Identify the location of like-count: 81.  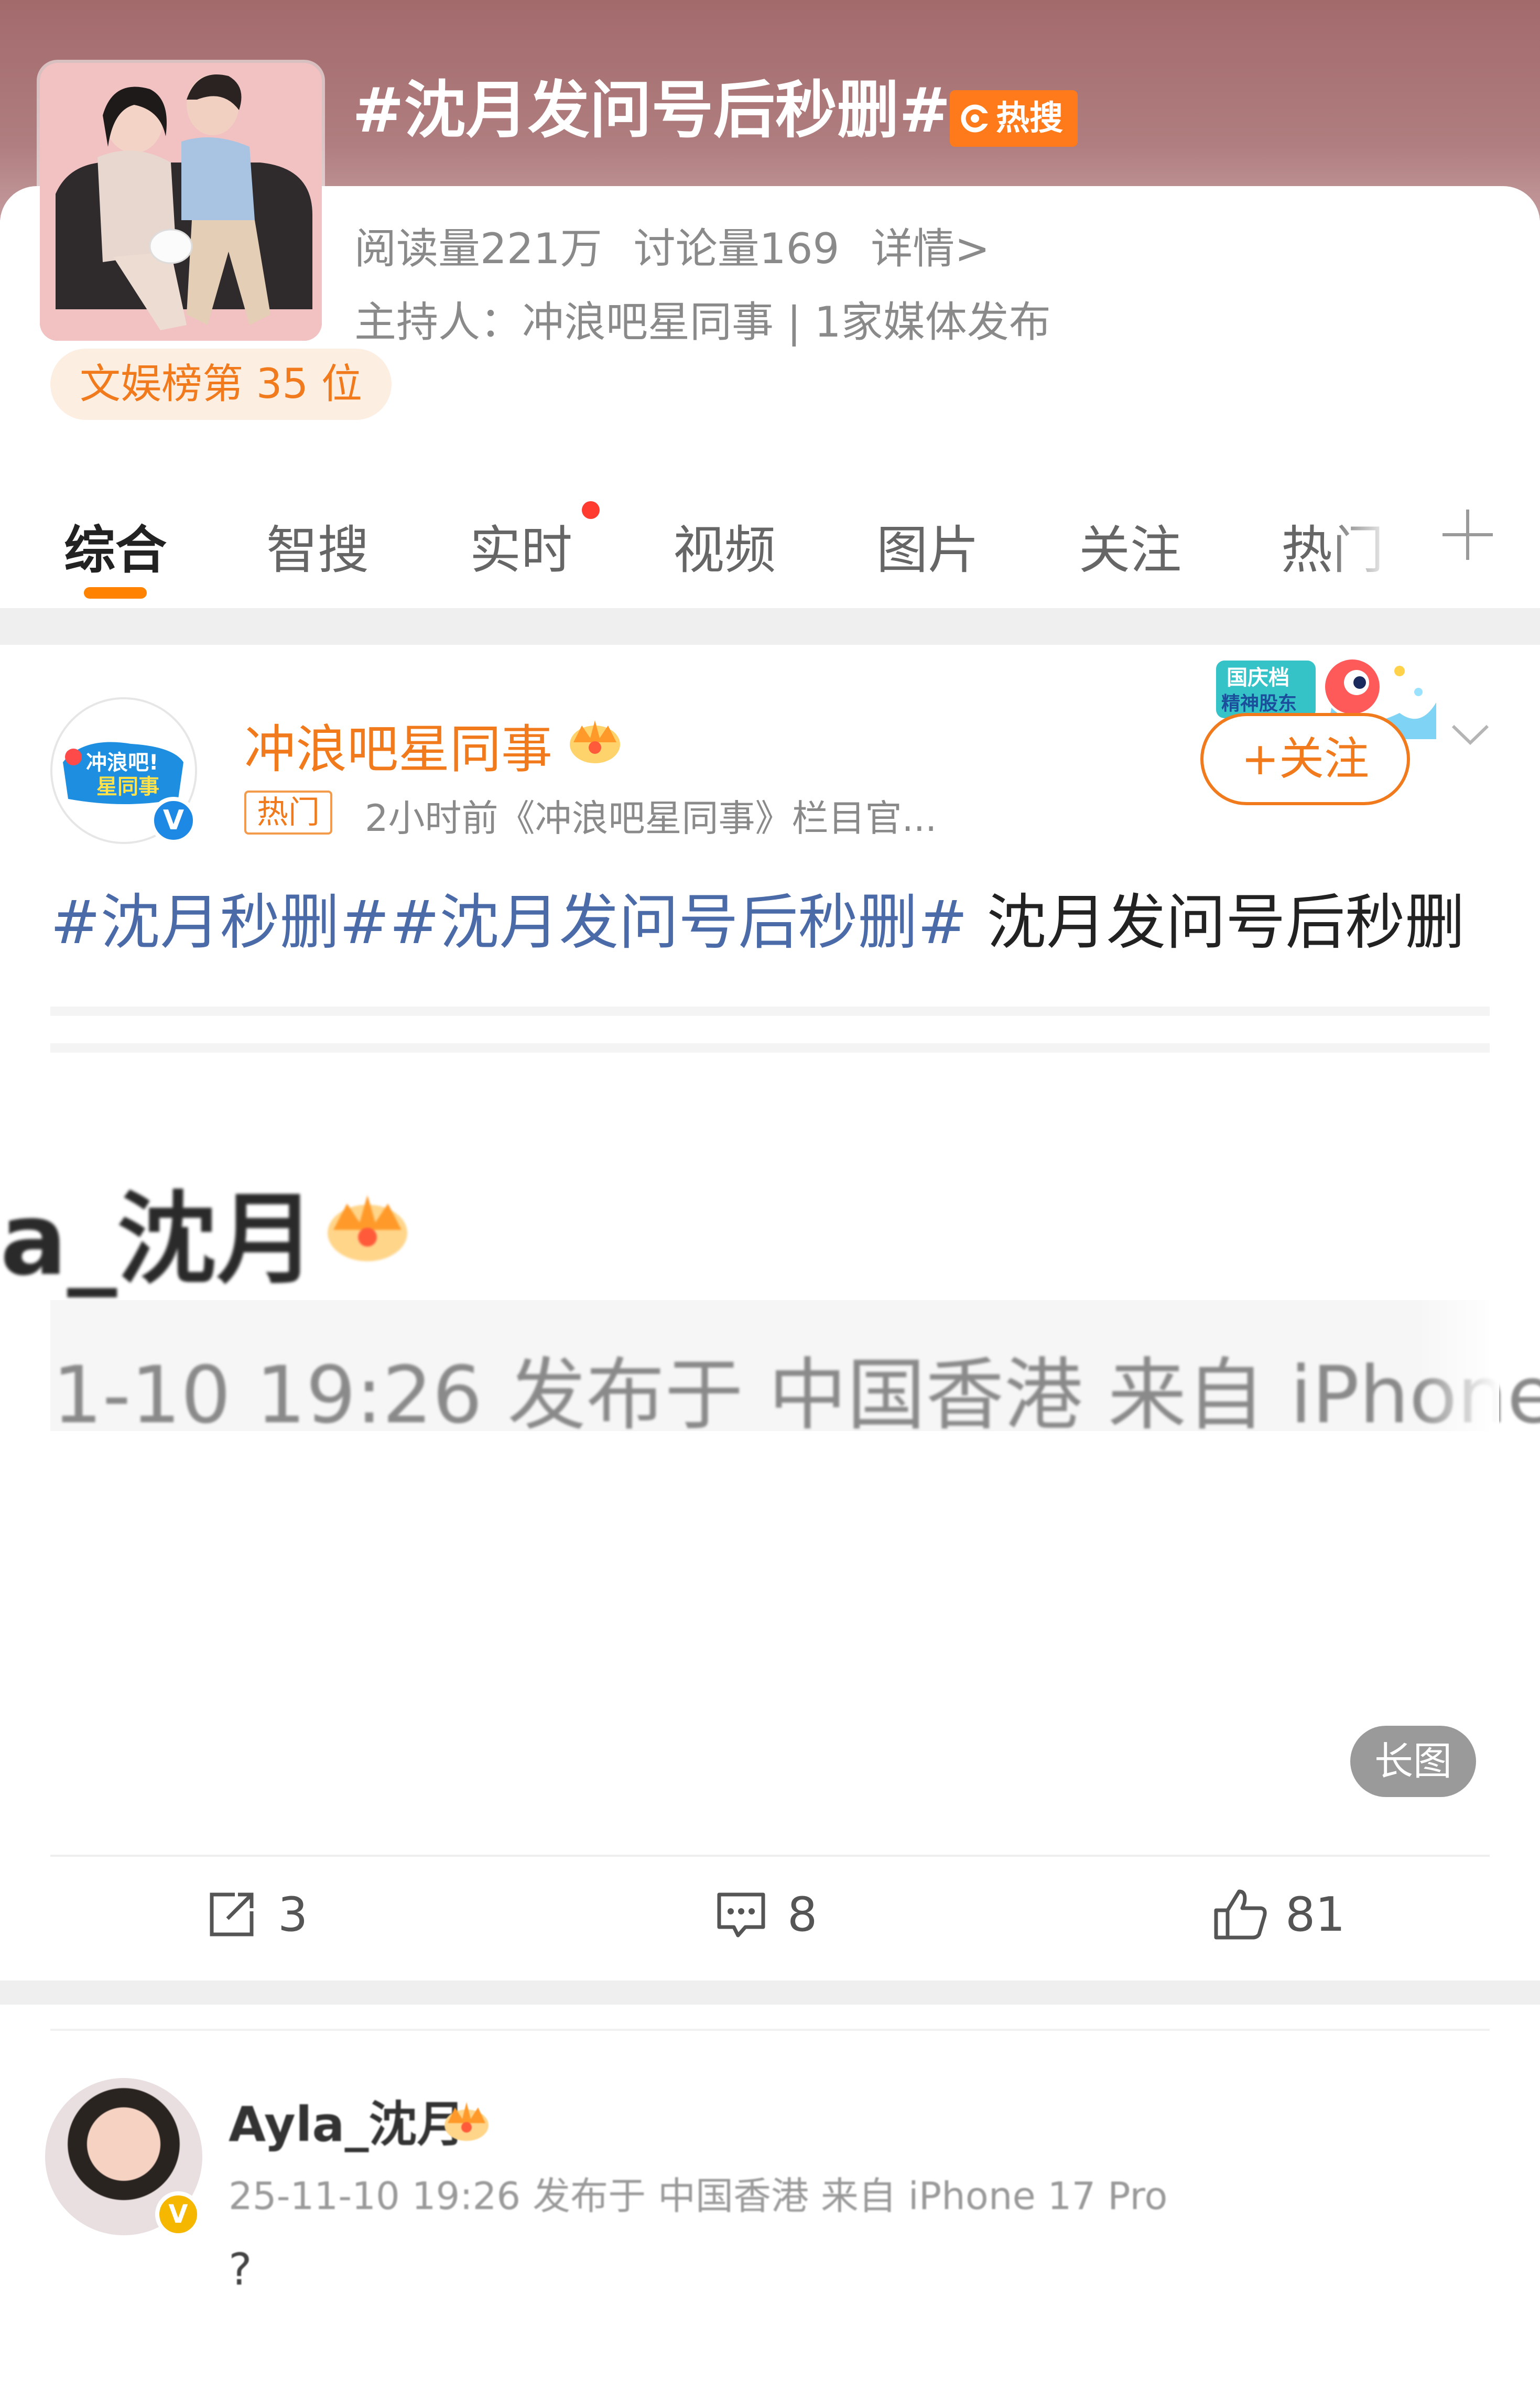
(1315, 1914).